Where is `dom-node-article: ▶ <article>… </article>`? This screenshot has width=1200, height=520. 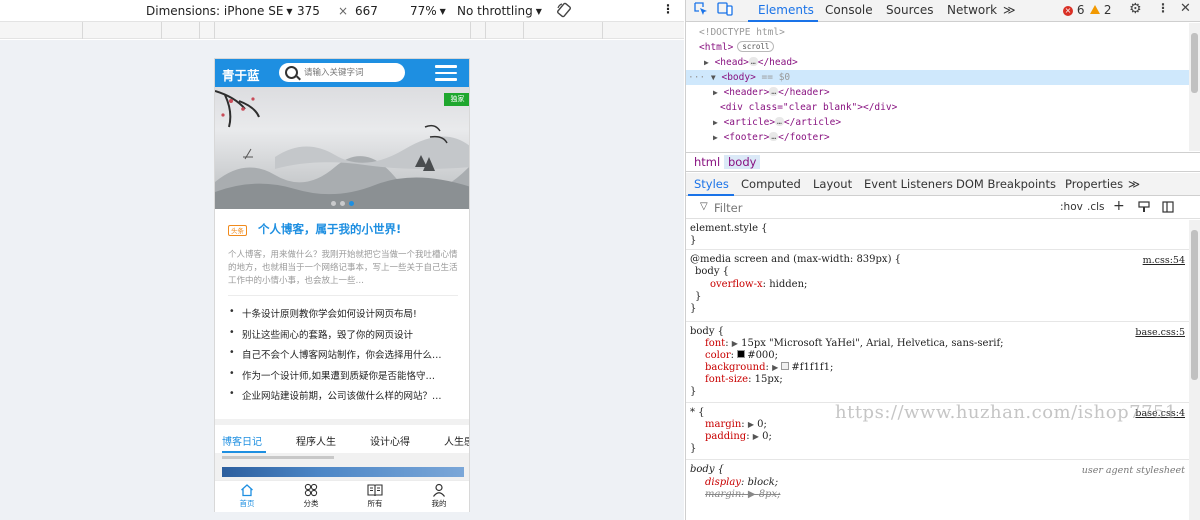
dom-node-article: ▶ <article>… </article> is located at coordinates (937, 122).